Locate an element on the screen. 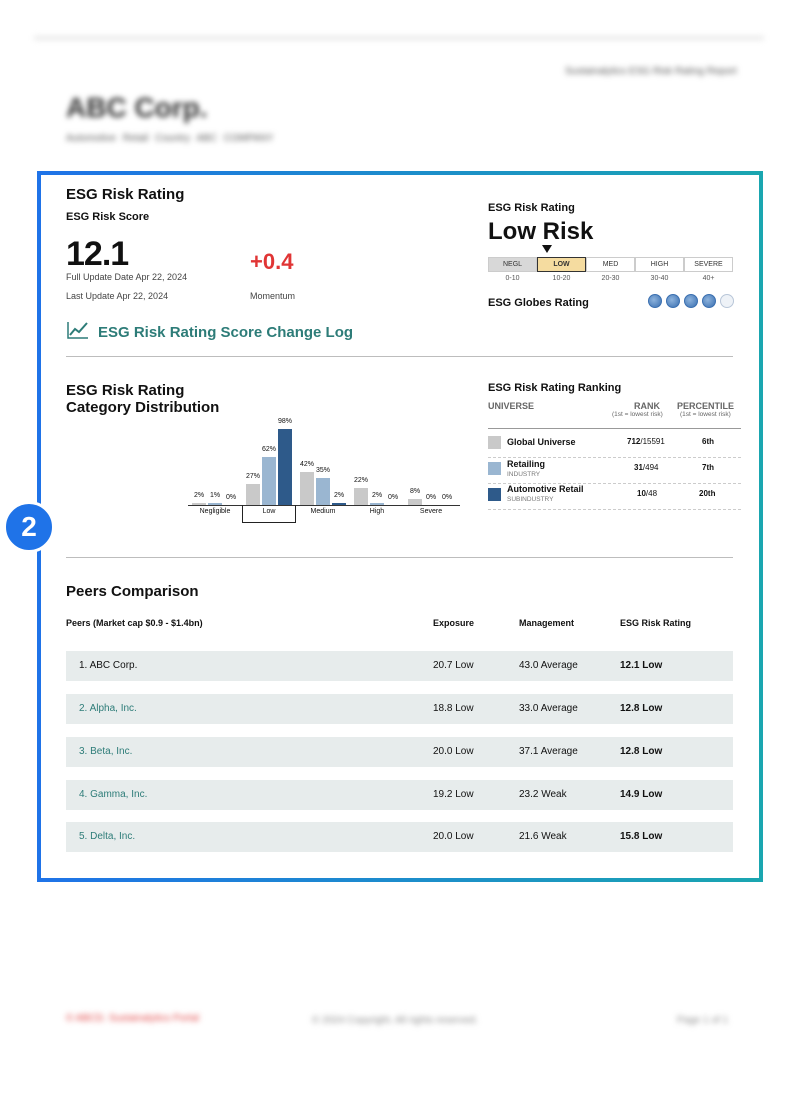 The height and width of the screenshot is (1103, 800). scale-high: HIGH is located at coordinates (659, 264).